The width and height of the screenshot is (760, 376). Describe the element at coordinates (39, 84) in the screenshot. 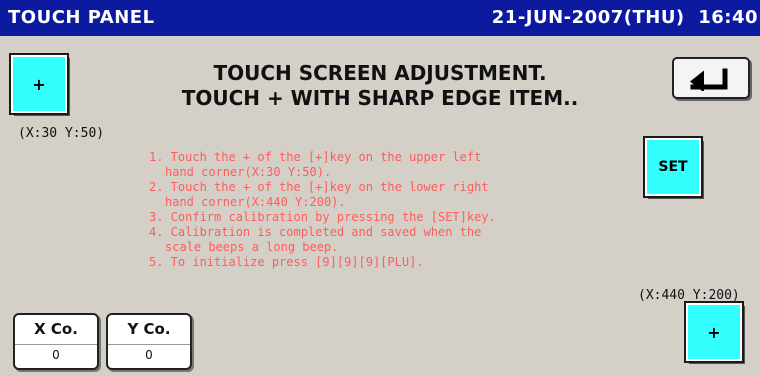

I see `plus-key-upper-left: +` at that location.